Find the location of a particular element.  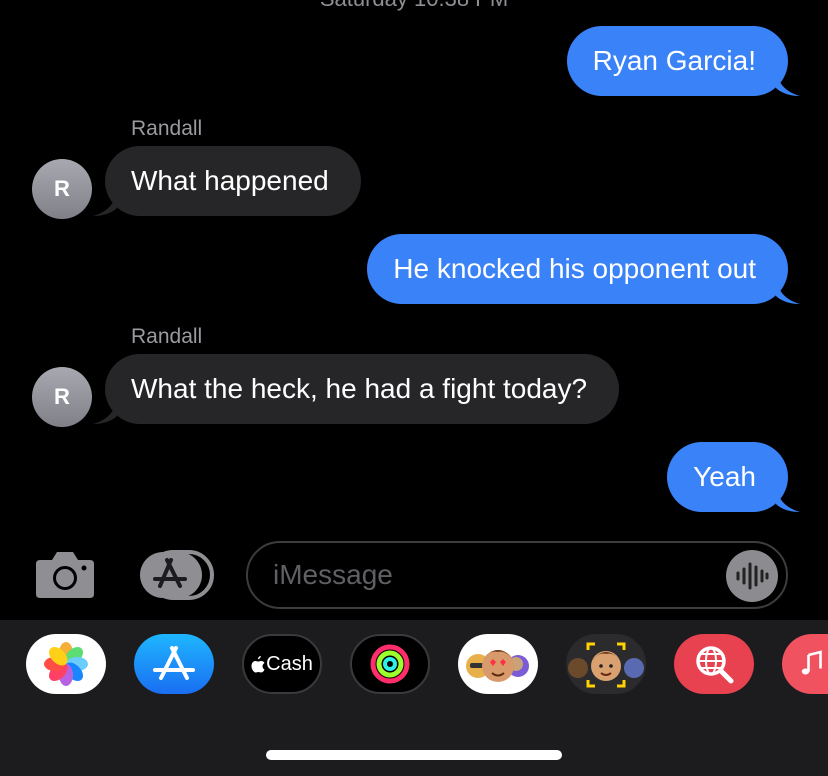

message-text: Ryan Garcia! is located at coordinates (674, 60).